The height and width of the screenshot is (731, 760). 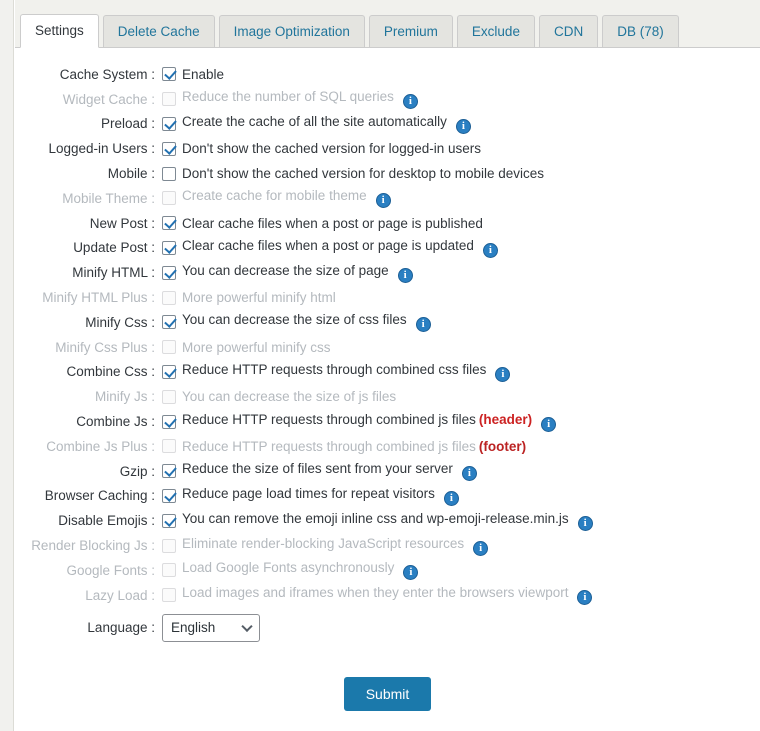 I want to click on tab-image-optimization: Image Optimization, so click(x=291, y=31).